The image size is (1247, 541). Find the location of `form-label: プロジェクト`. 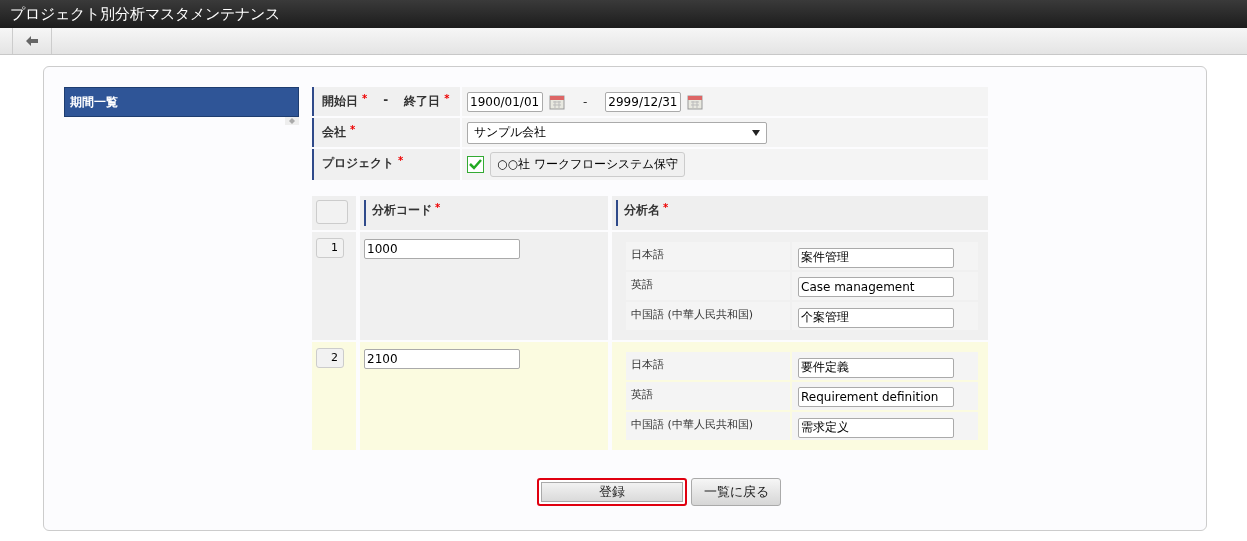

form-label: プロジェクト is located at coordinates (358, 163).